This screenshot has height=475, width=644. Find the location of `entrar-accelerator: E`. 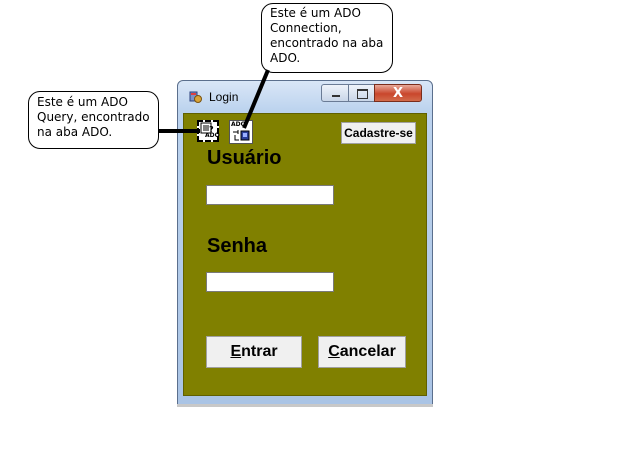

entrar-accelerator: E is located at coordinates (236, 351).